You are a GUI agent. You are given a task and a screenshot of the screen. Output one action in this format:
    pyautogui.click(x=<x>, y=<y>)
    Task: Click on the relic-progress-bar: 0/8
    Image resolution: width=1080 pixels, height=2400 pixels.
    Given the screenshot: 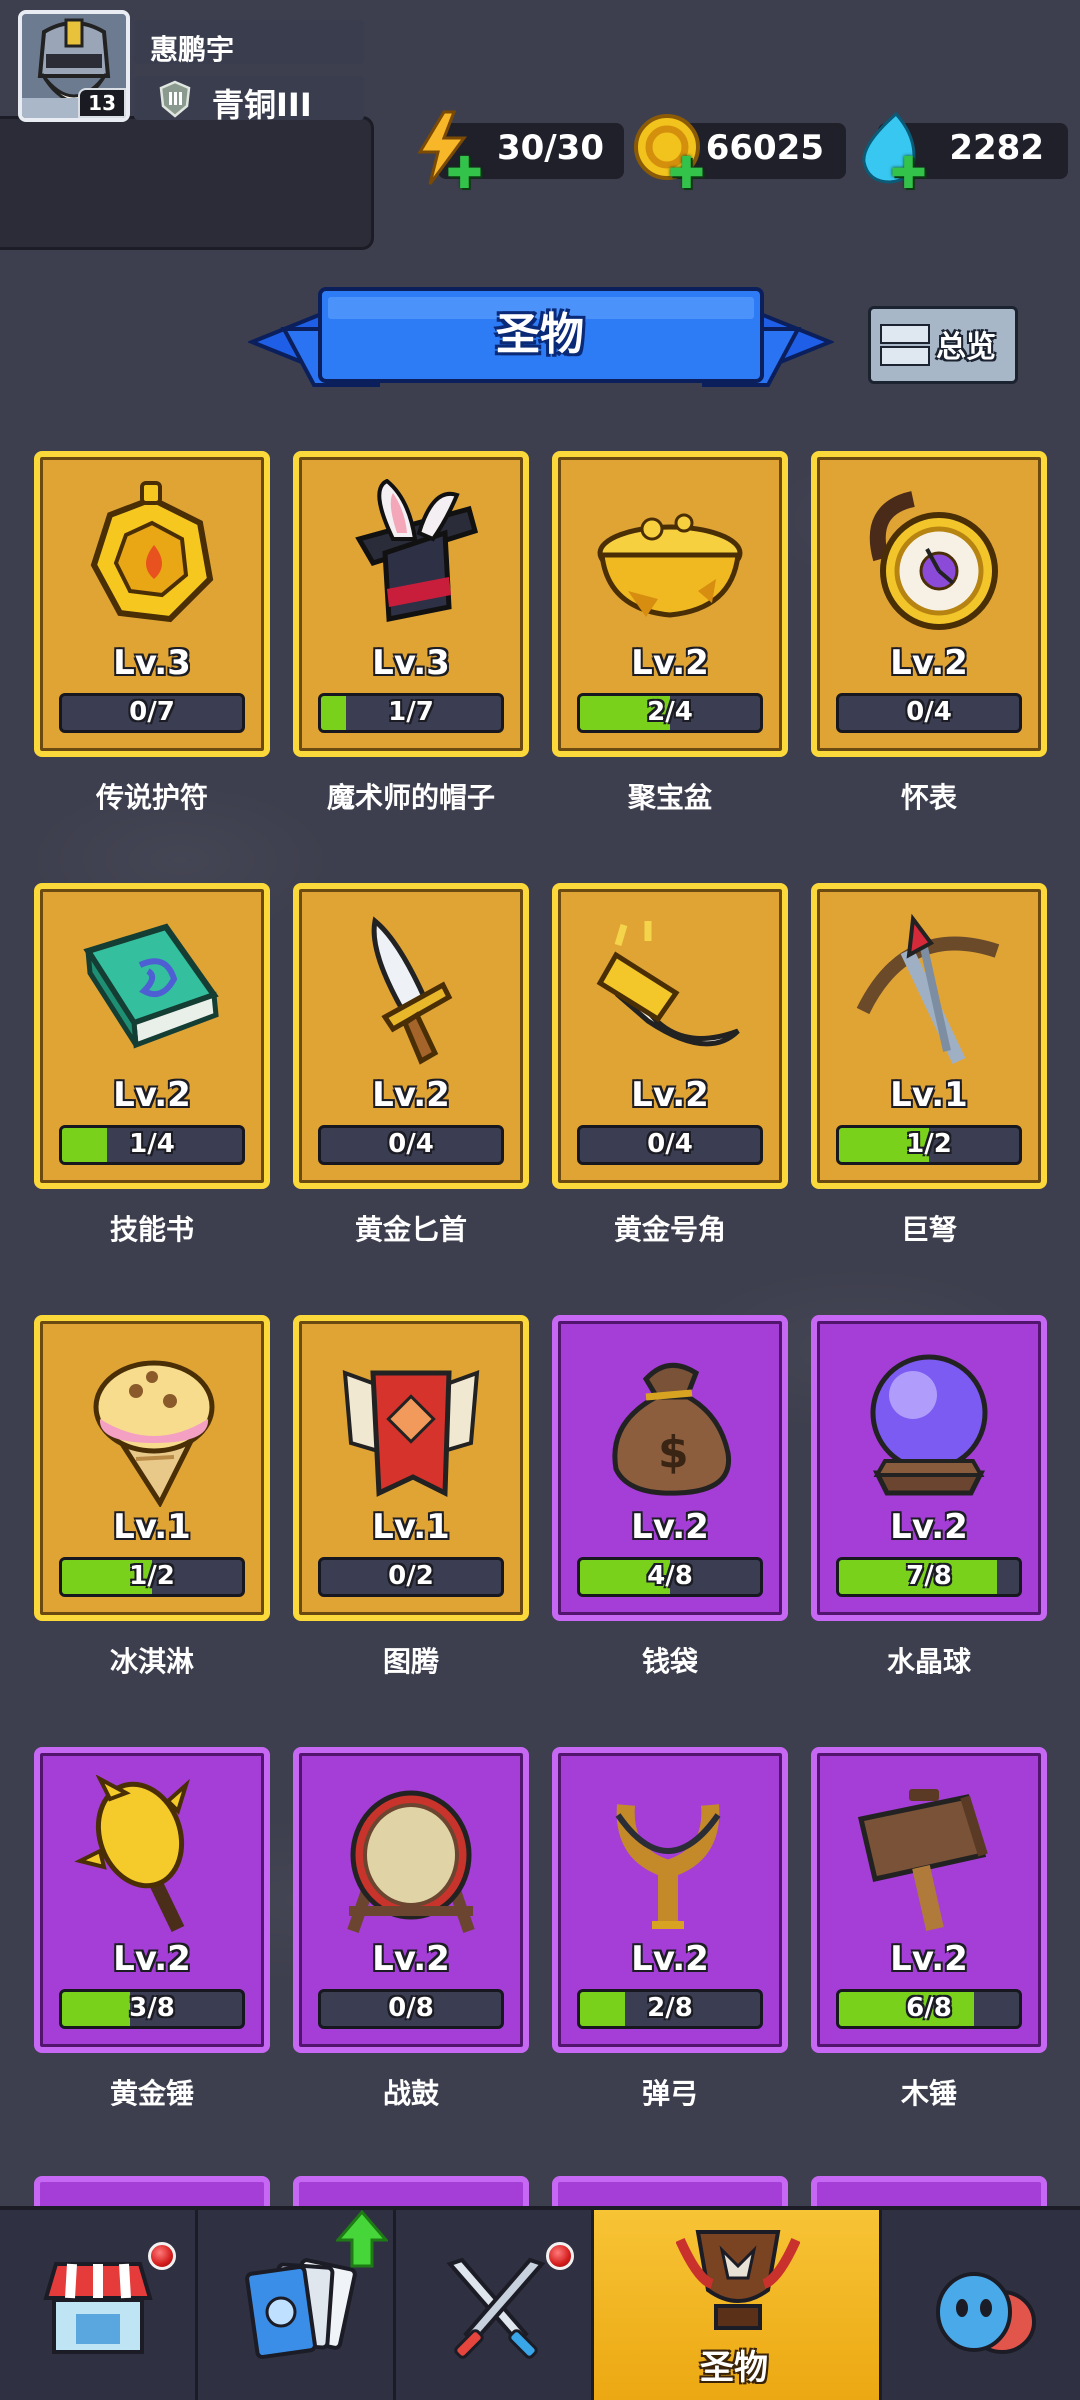 What is the action you would take?
    pyautogui.click(x=411, y=2009)
    